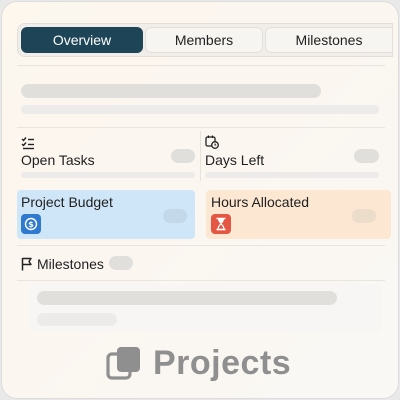 The image size is (400, 400). Describe the element at coordinates (27, 143) in the screenshot. I see `checklist-icon` at that location.